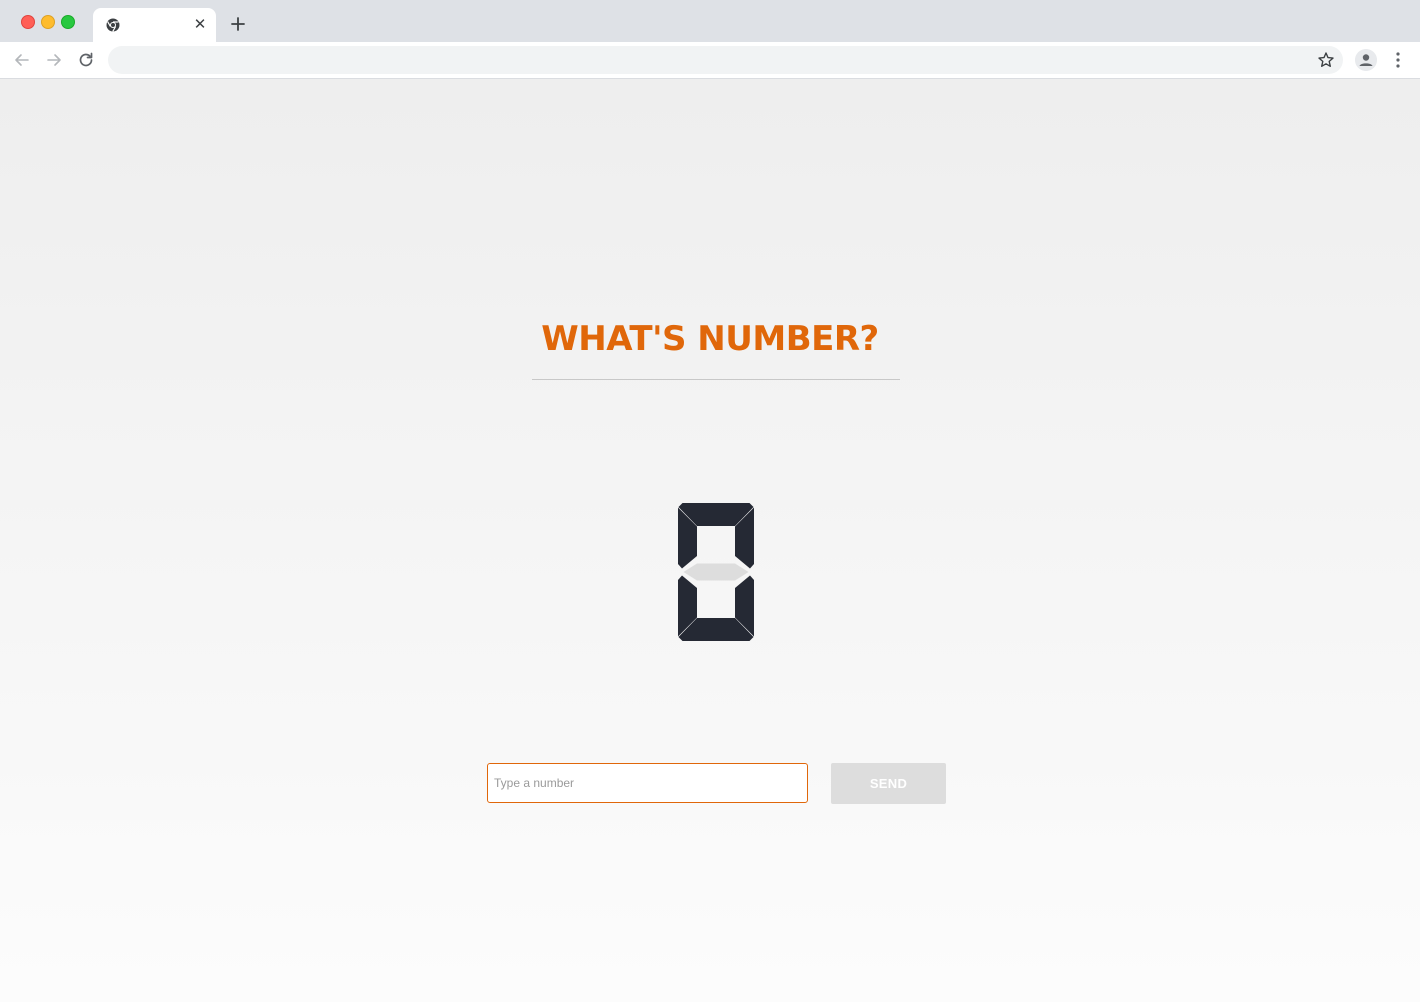 The image size is (1420, 1002). I want to click on kebab-menu-icon, so click(1398, 60).